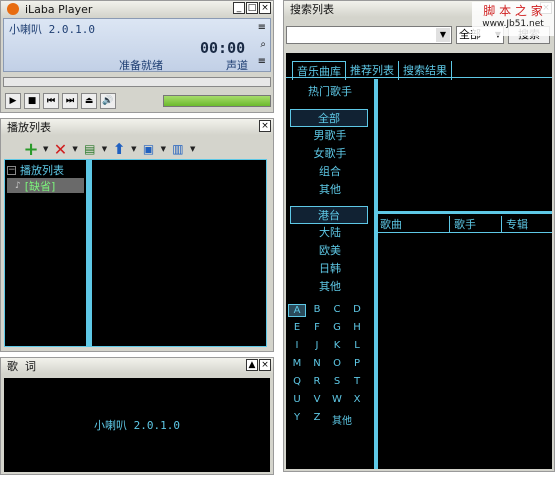 Image resolution: width=558 pixels, height=477 pixels. I want to click on stop-icon: ■, so click(32, 101).